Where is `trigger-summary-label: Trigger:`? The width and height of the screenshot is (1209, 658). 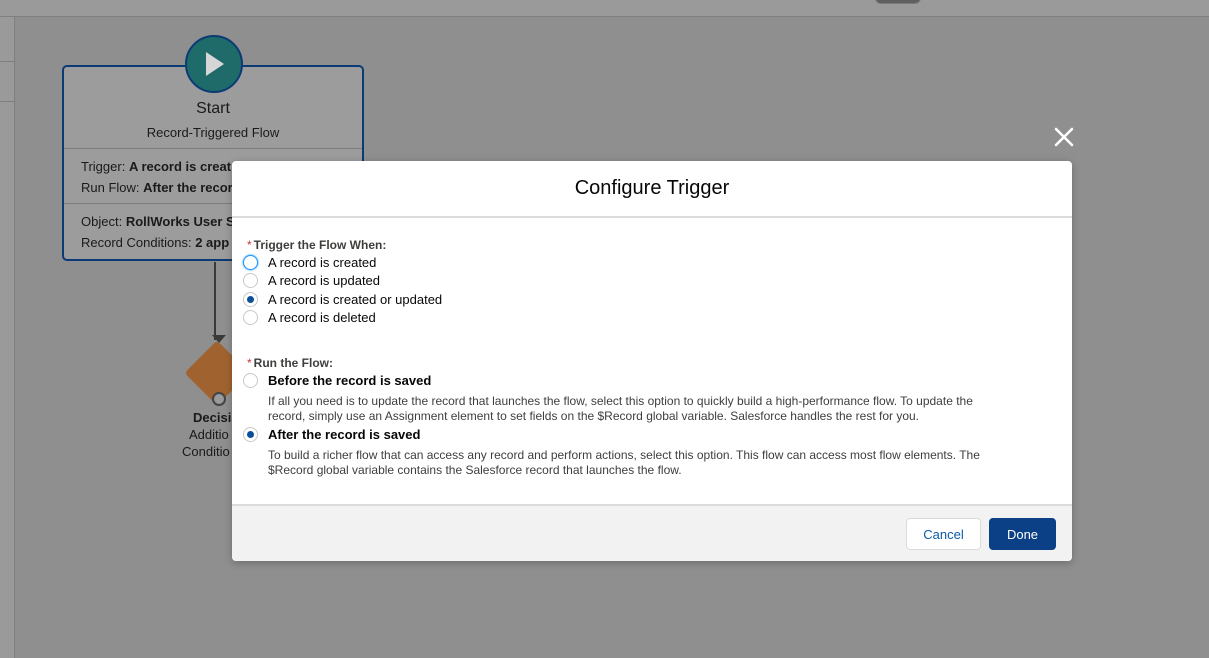 trigger-summary-label: Trigger: is located at coordinates (103, 166).